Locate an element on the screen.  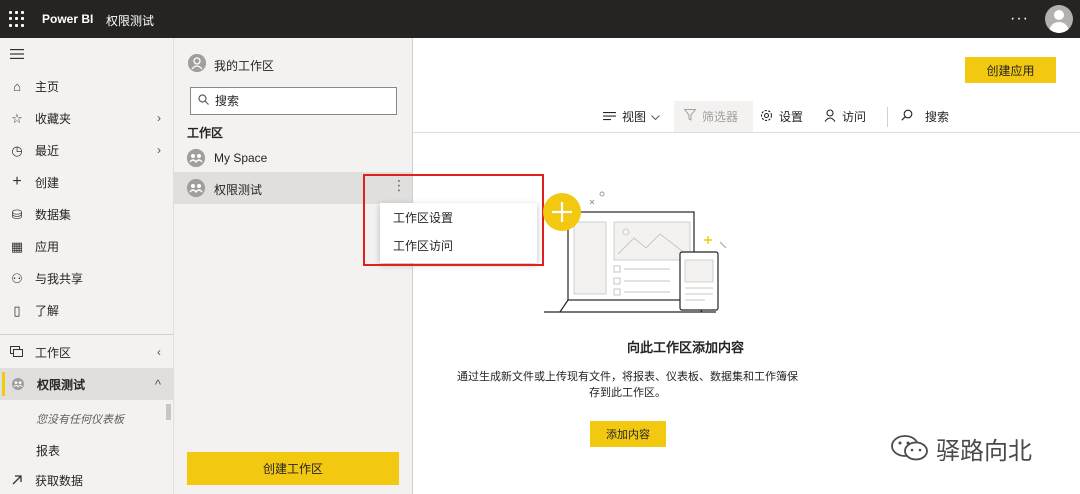
nav-item-get-data: 获取数据 is located at coordinates (86, 479).